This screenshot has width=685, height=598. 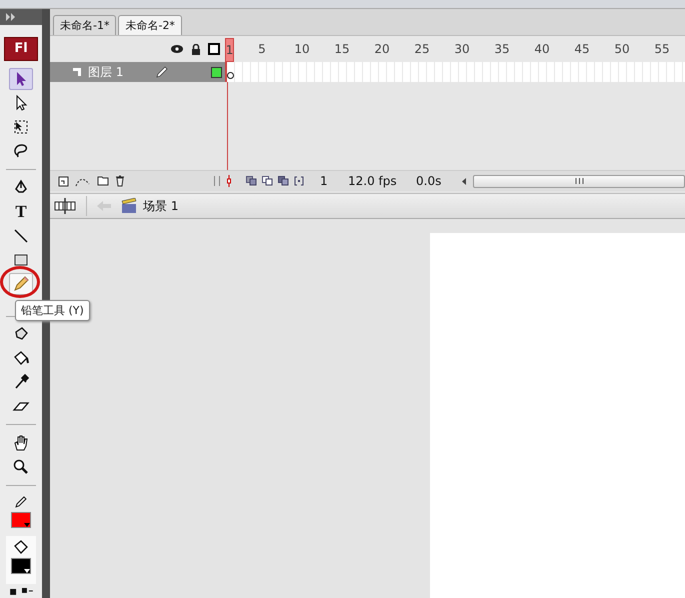 I want to click on document-tab: 未命名-1*, so click(x=84, y=25).